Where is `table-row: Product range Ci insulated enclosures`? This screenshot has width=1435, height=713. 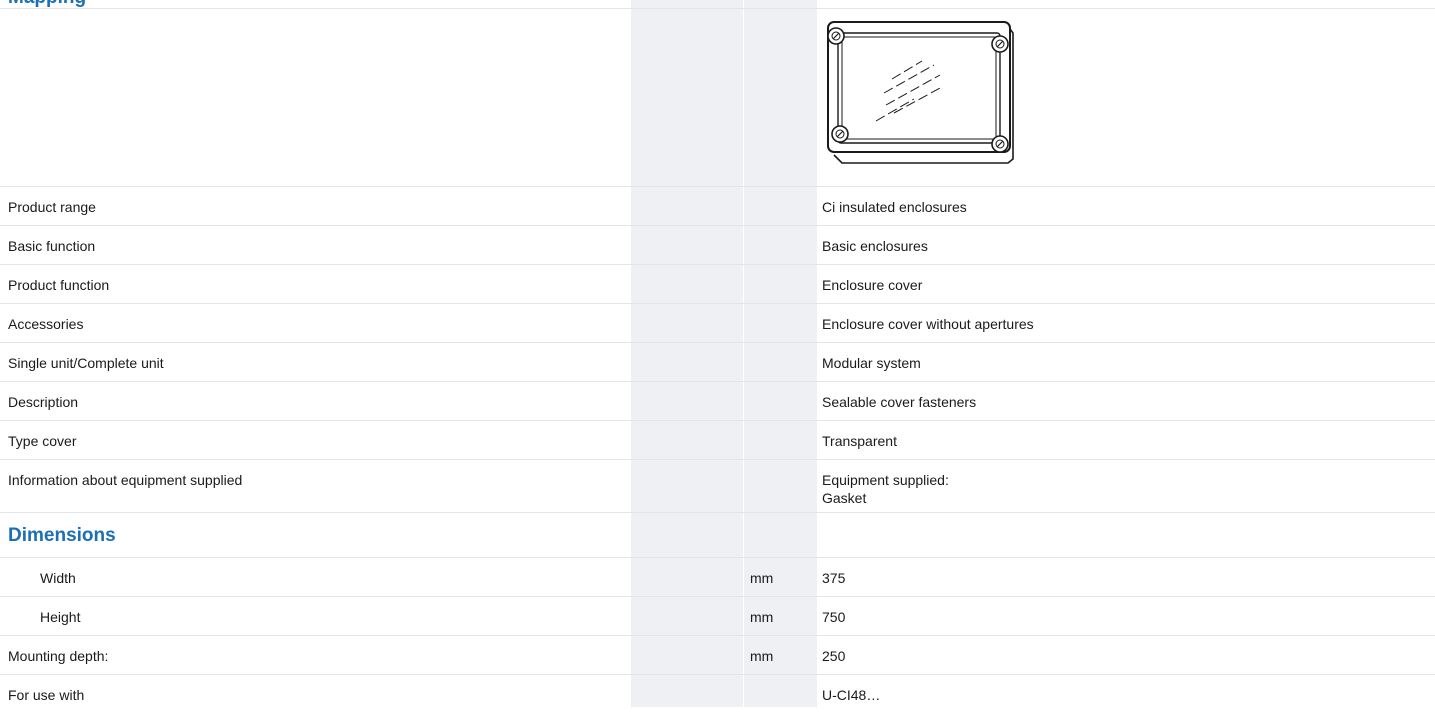 table-row: Product range Ci insulated enclosures is located at coordinates (717, 206).